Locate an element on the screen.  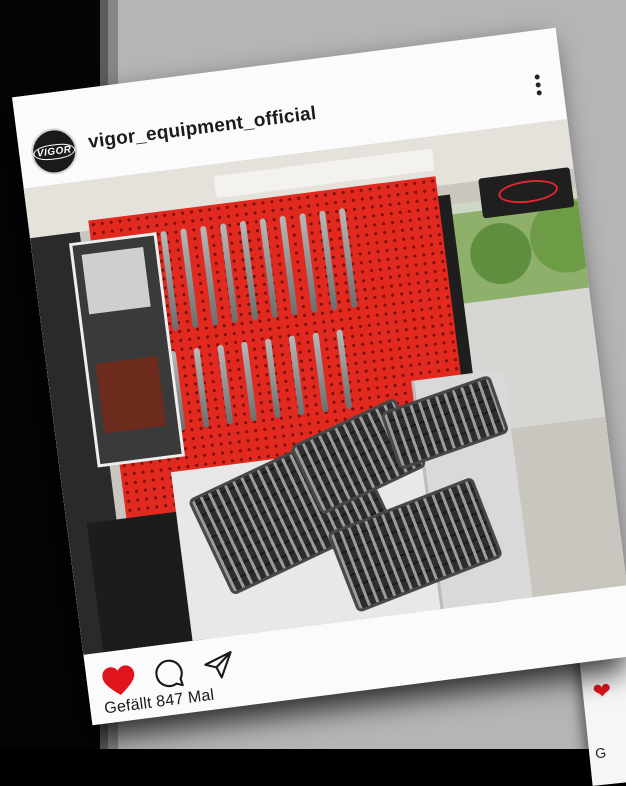
vigor-logo-icon: VIGOR is located at coordinates (54, 151).